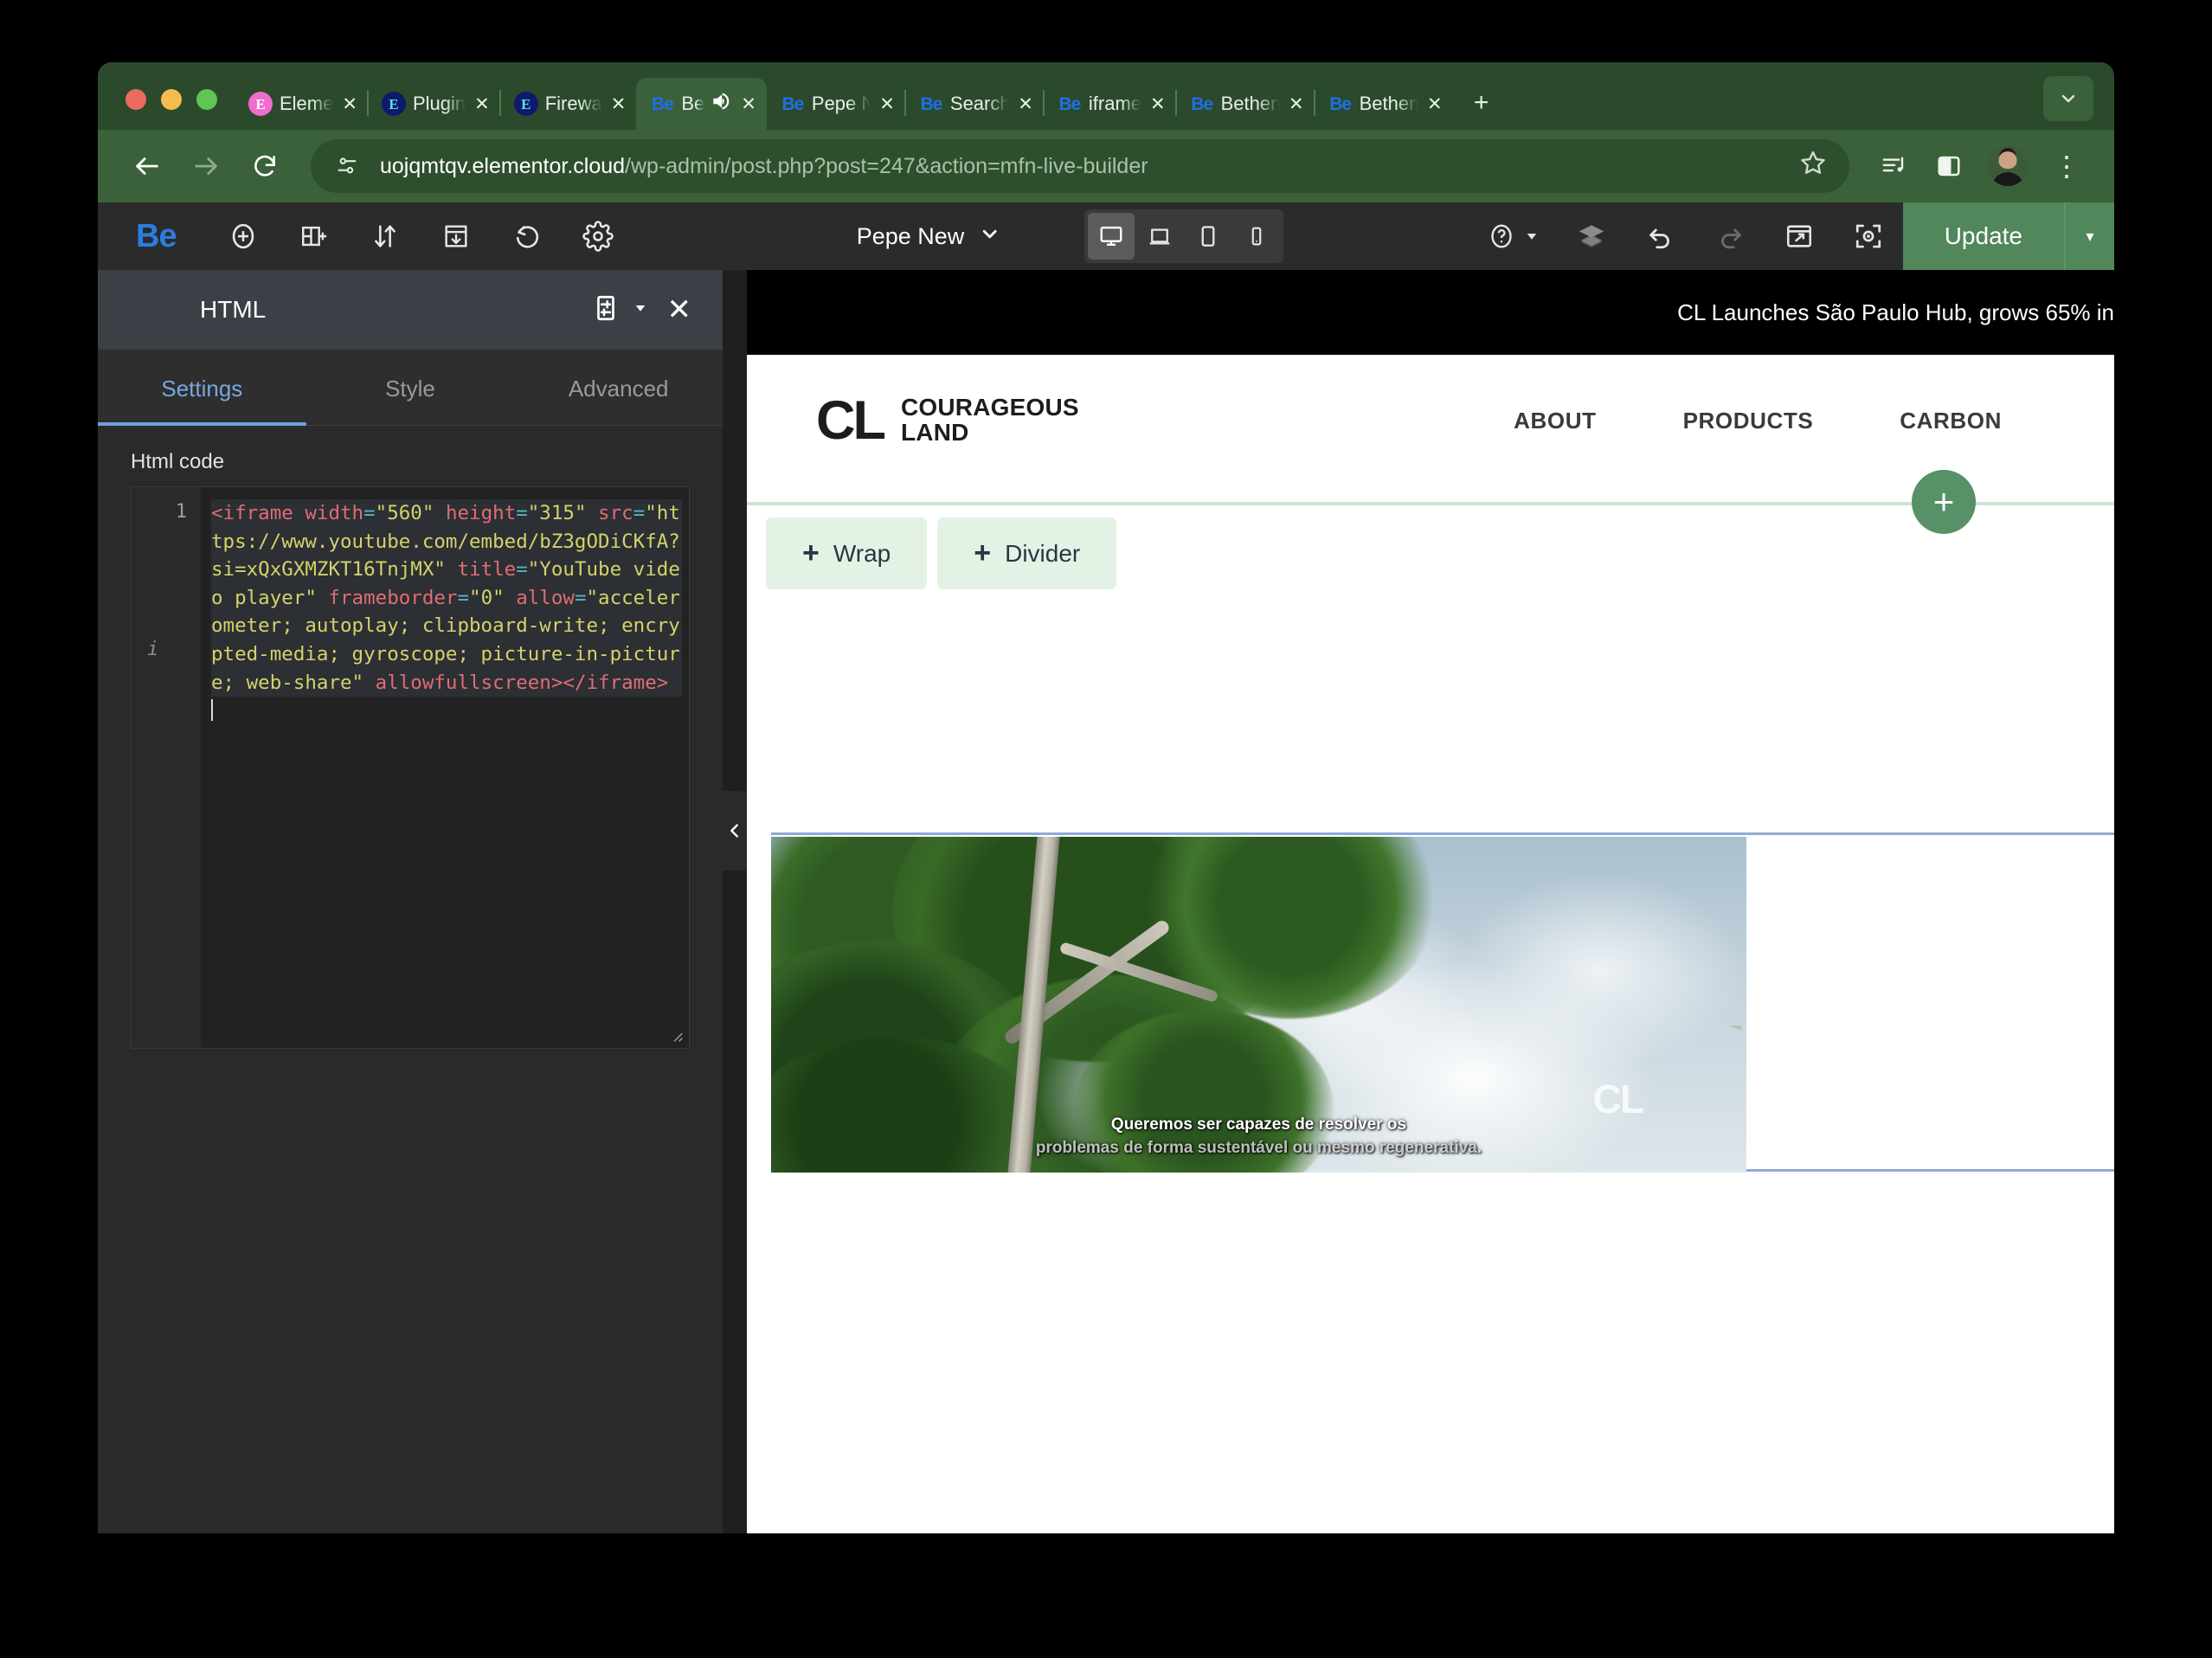  What do you see at coordinates (1481, 103) in the screenshot?
I see `new-tab-button: +` at bounding box center [1481, 103].